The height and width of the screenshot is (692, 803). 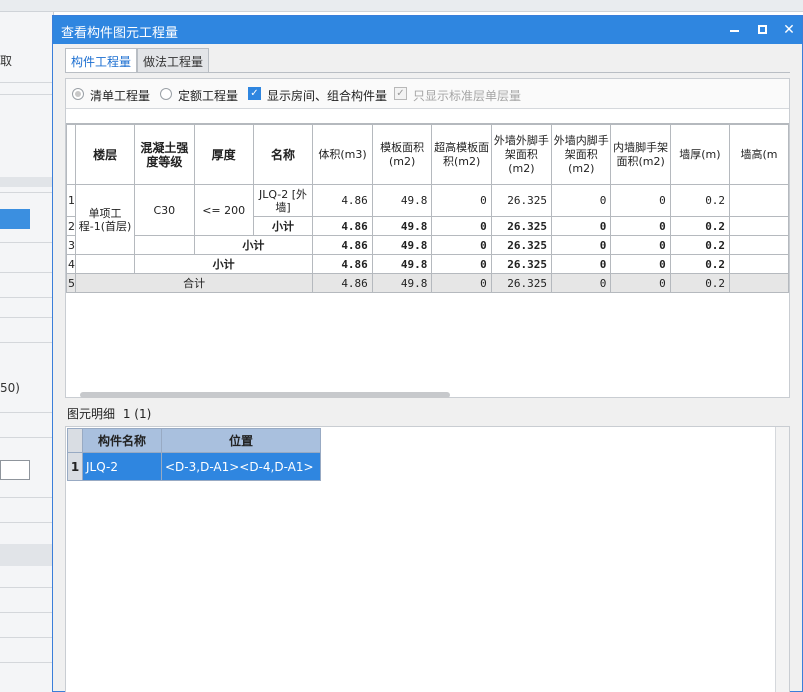 What do you see at coordinates (241, 440) in the screenshot?
I see `col-header-position: 位置` at bounding box center [241, 440].